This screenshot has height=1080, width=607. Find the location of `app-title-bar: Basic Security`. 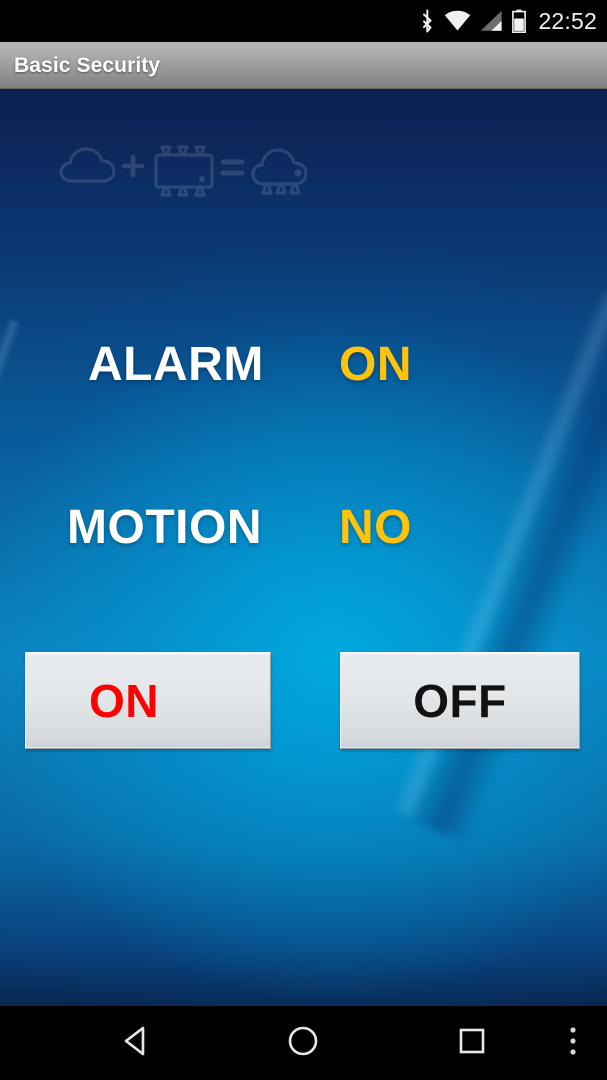

app-title-bar: Basic Security is located at coordinates (303, 65).